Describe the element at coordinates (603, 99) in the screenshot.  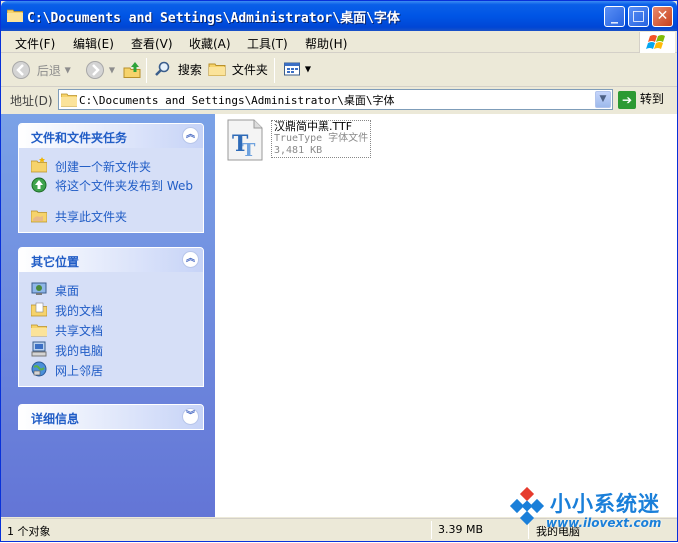
I see `address-dropdown-button: ▼` at that location.